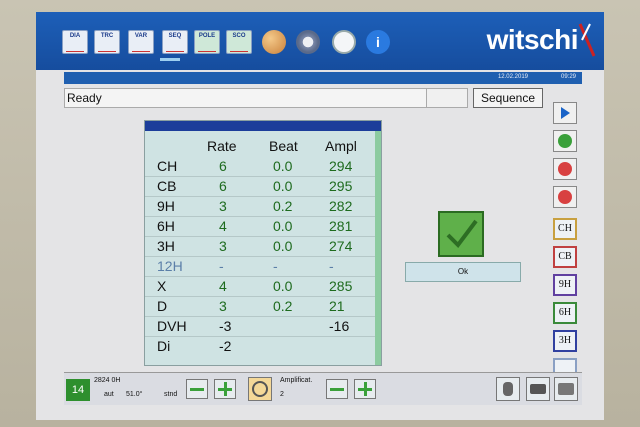  What do you see at coordinates (260, 247) in the screenshot?
I see `table-row: 3H 3 0.0 274` at bounding box center [260, 247].